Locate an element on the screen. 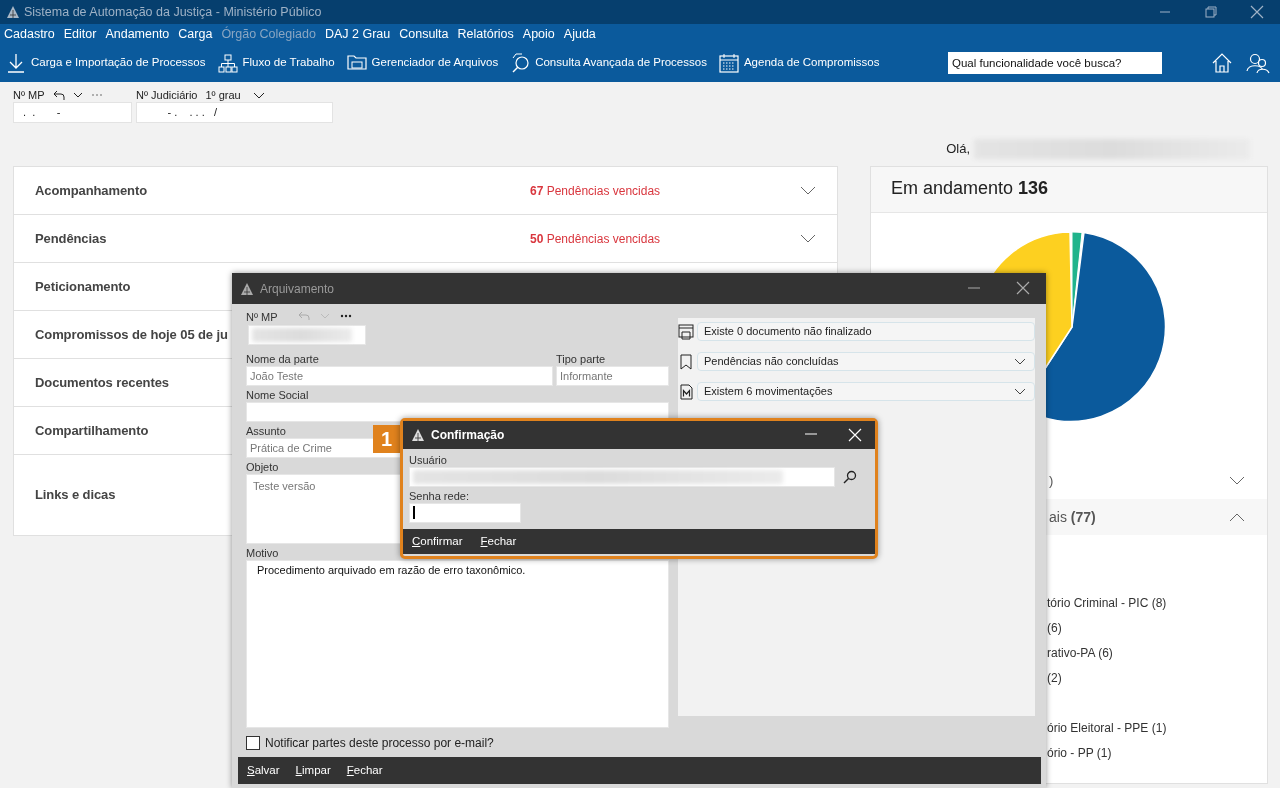 This screenshot has width=1280, height=788. calendar-icon is located at coordinates (728, 63).